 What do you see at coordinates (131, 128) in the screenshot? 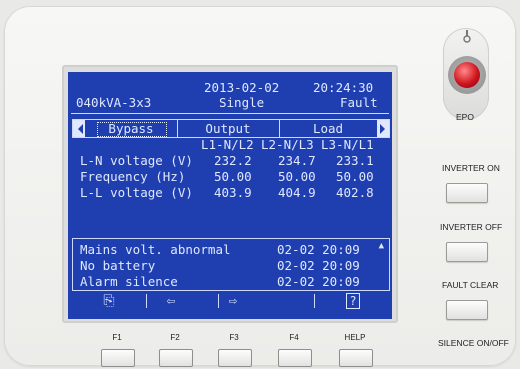
I see `tab-bypass: Bypass` at bounding box center [131, 128].